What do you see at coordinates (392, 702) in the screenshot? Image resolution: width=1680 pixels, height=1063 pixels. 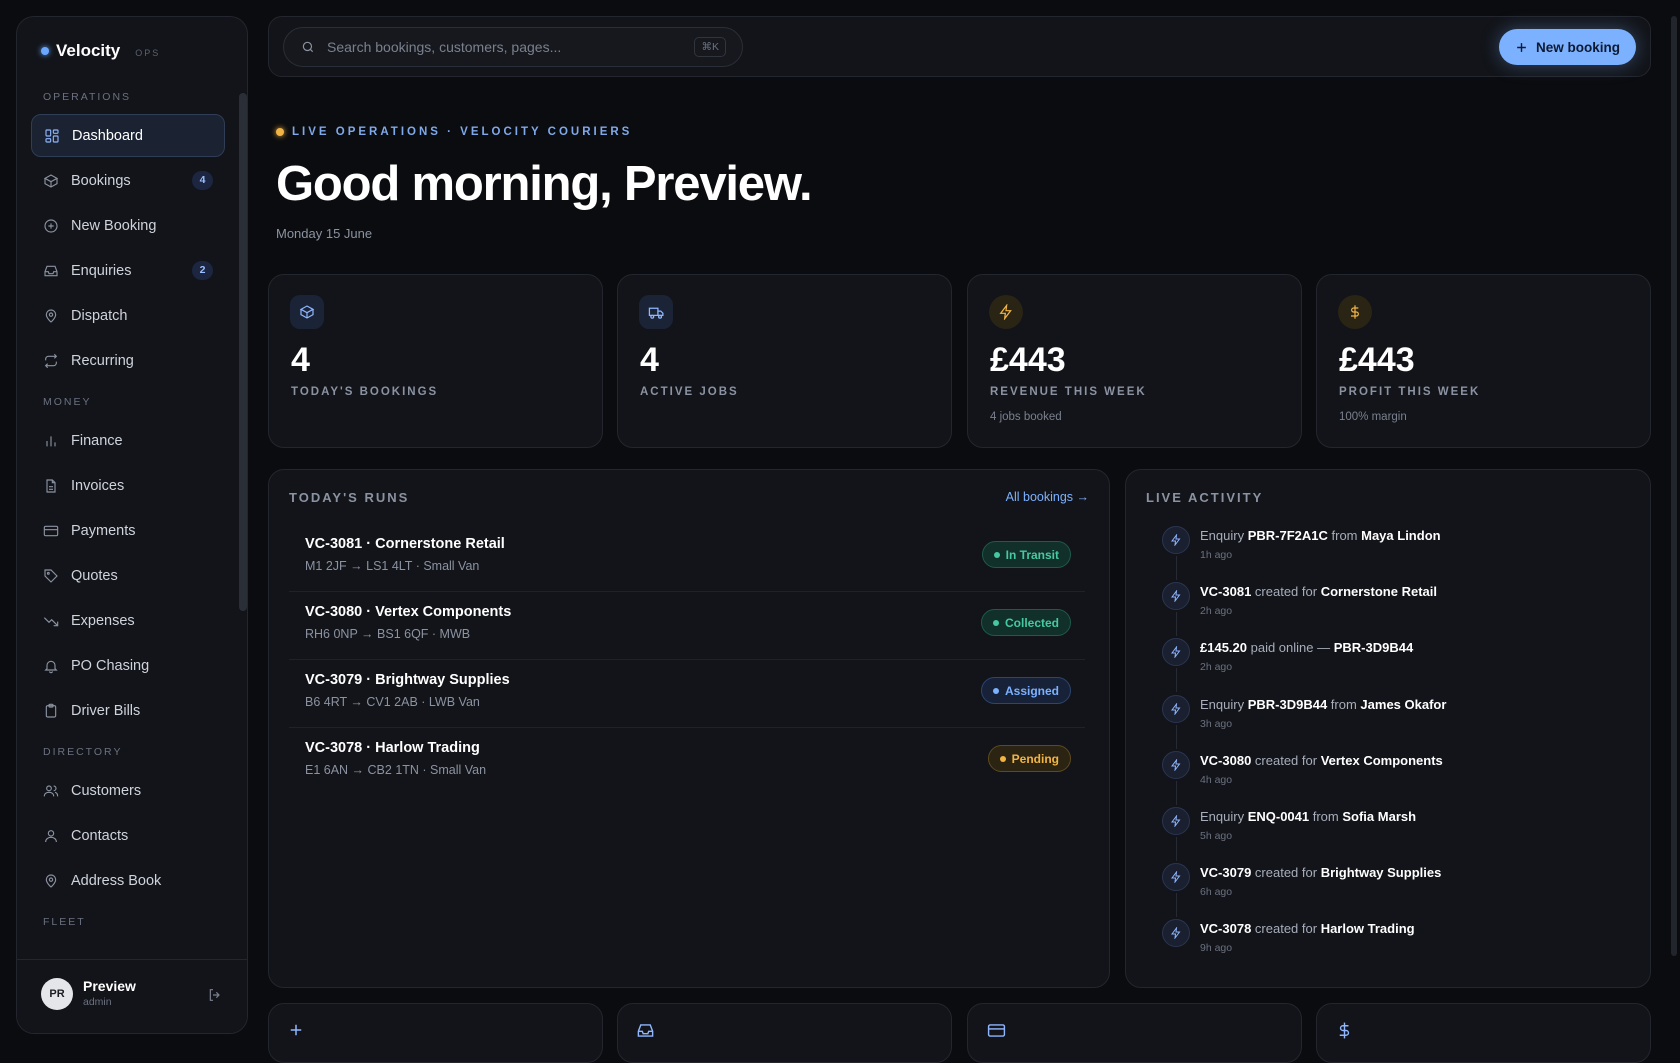 I see `run-route: B6 4RT → CV1 2AB · LWB Van` at bounding box center [392, 702].